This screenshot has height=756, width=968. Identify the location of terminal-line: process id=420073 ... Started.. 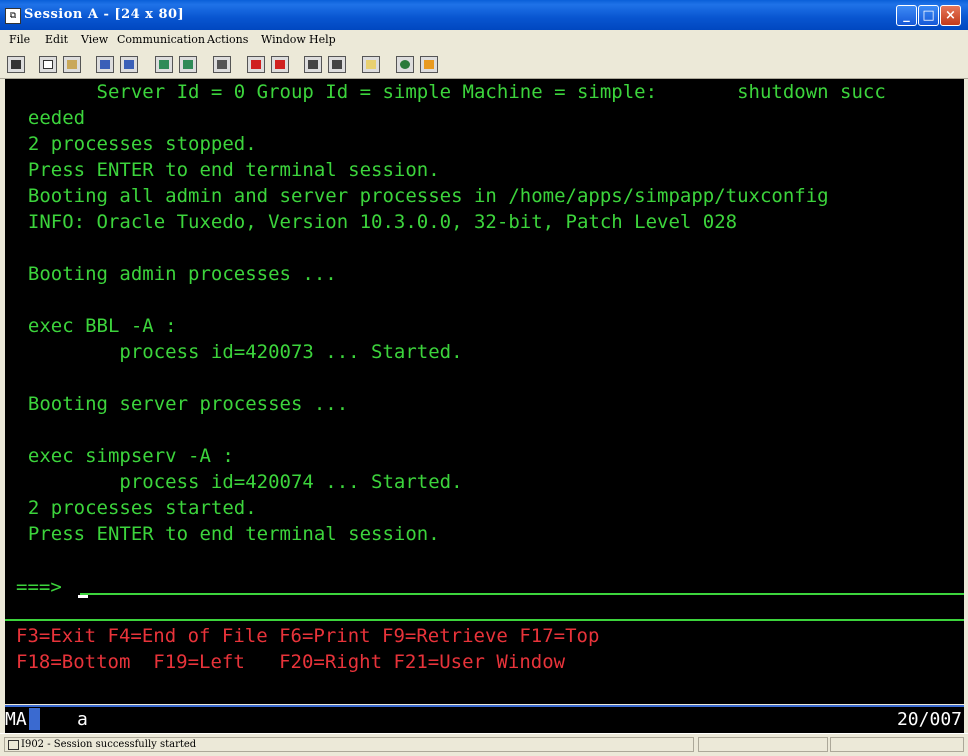
(234, 352).